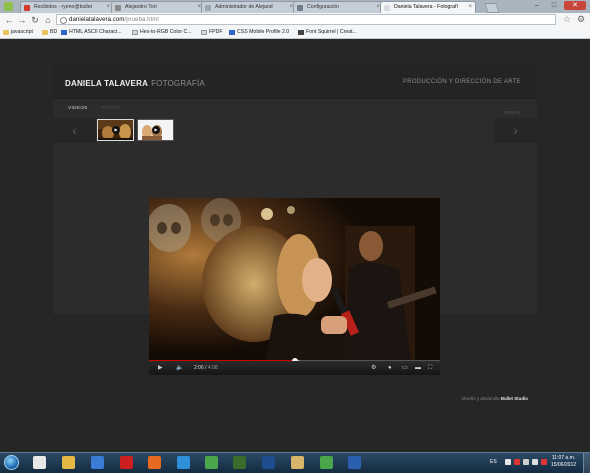  What do you see at coordinates (68, 462) in the screenshot?
I see `explorer-folder-icon` at bounding box center [68, 462].